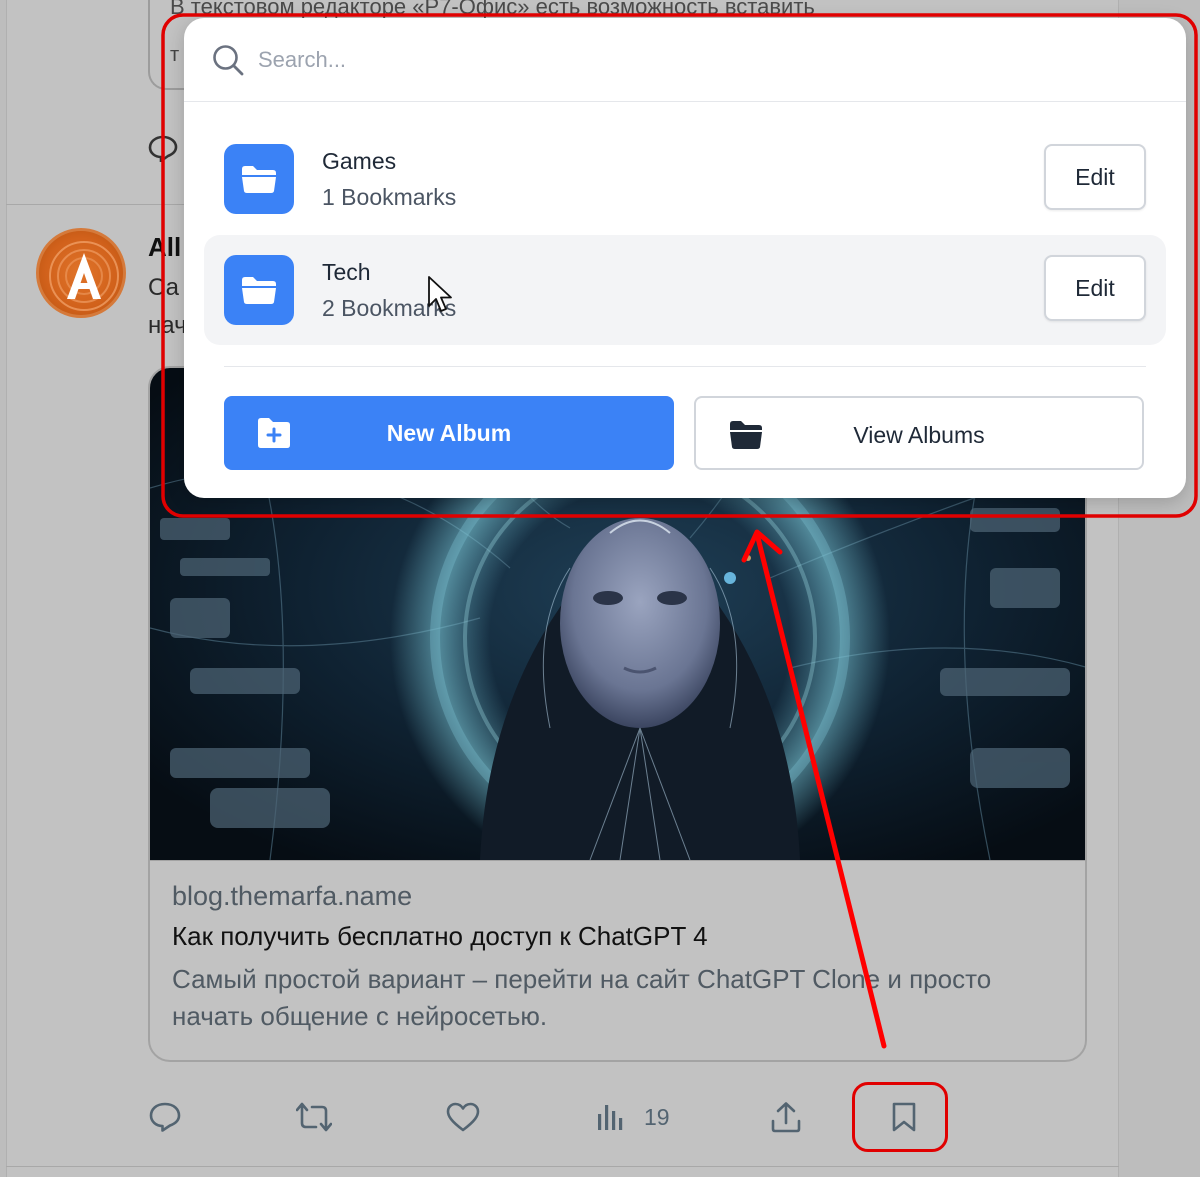 The height and width of the screenshot is (1177, 1200). I want to click on album-name: Games, so click(359, 161).